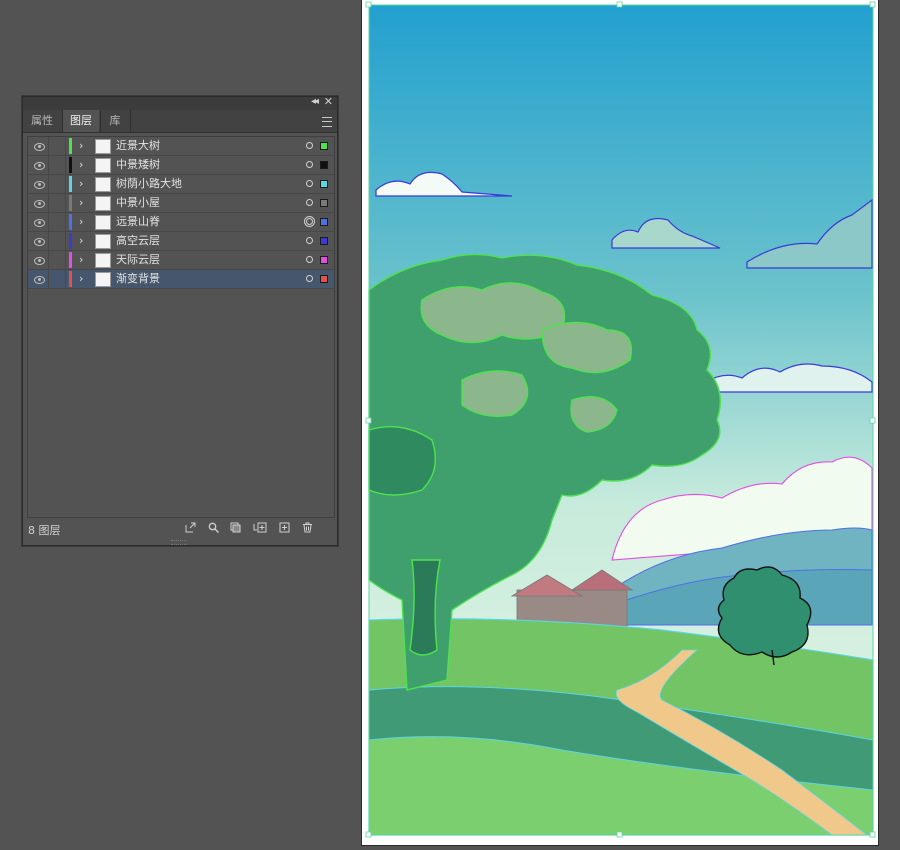 Image resolution: width=900 pixels, height=850 pixels. I want to click on export-icon, so click(190, 527).